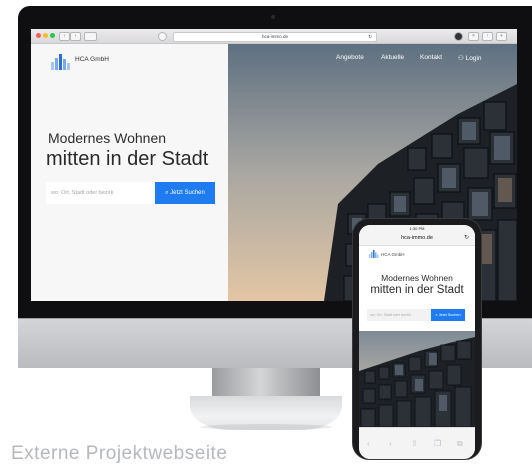 The height and width of the screenshot is (465, 532). What do you see at coordinates (399, 315) in the screenshot?
I see `phone-location-search-input` at bounding box center [399, 315].